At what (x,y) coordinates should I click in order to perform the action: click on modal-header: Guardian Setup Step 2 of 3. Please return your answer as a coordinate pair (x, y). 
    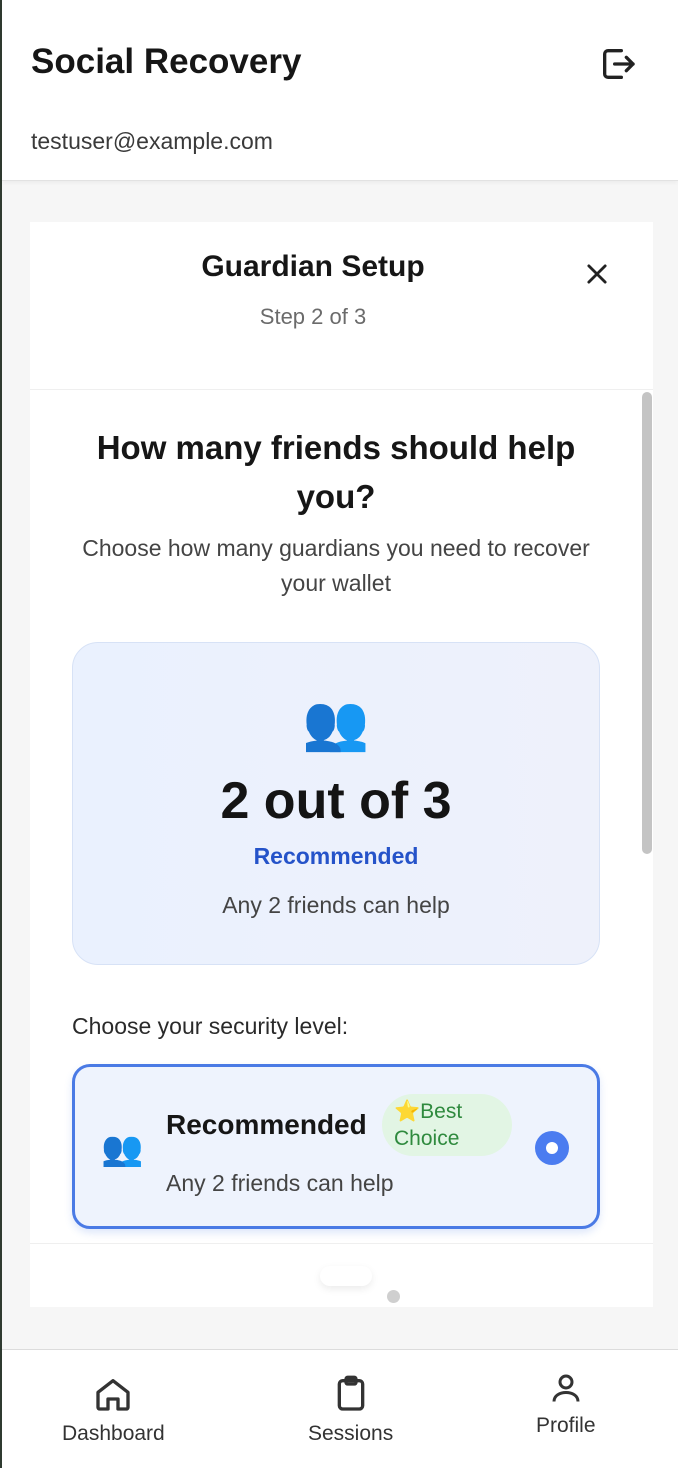
    Looking at the image, I should click on (341, 306).